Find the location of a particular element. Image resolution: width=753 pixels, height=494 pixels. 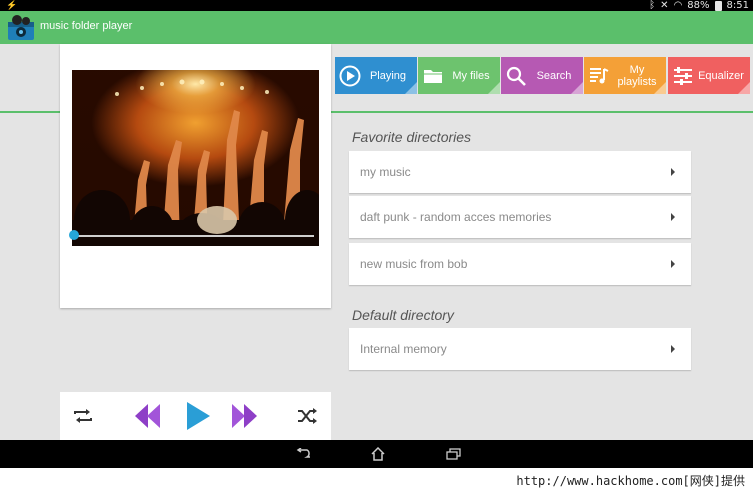

back-icon is located at coordinates (303, 453).